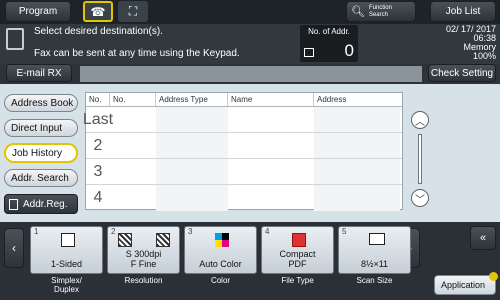  Describe the element at coordinates (15, 39) in the screenshot. I see `fax-document-icon` at that location.